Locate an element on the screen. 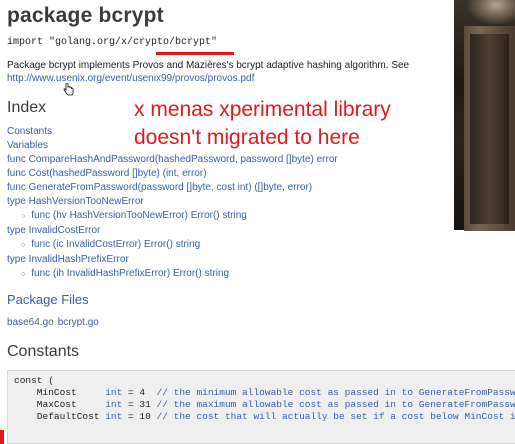 Image resolution: width=515 pixels, height=444 pixels. index-item: type InvalidCostError is located at coordinates (172, 231).